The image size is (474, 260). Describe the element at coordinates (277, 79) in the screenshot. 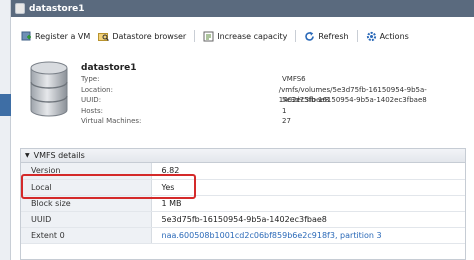

I see `summary-row-type: Type: VMFS6` at that location.